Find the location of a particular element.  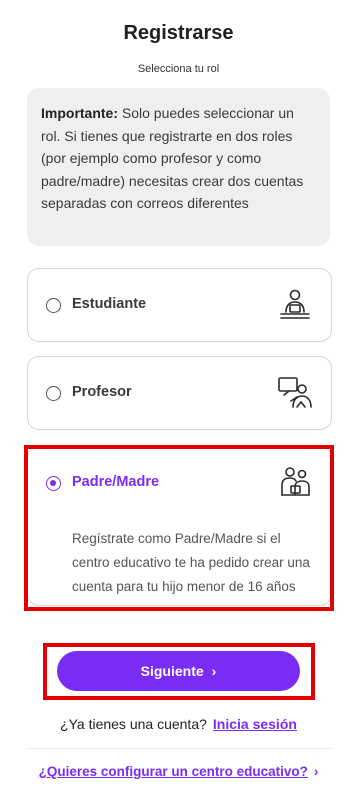

student-desk-icon is located at coordinates (295, 304).